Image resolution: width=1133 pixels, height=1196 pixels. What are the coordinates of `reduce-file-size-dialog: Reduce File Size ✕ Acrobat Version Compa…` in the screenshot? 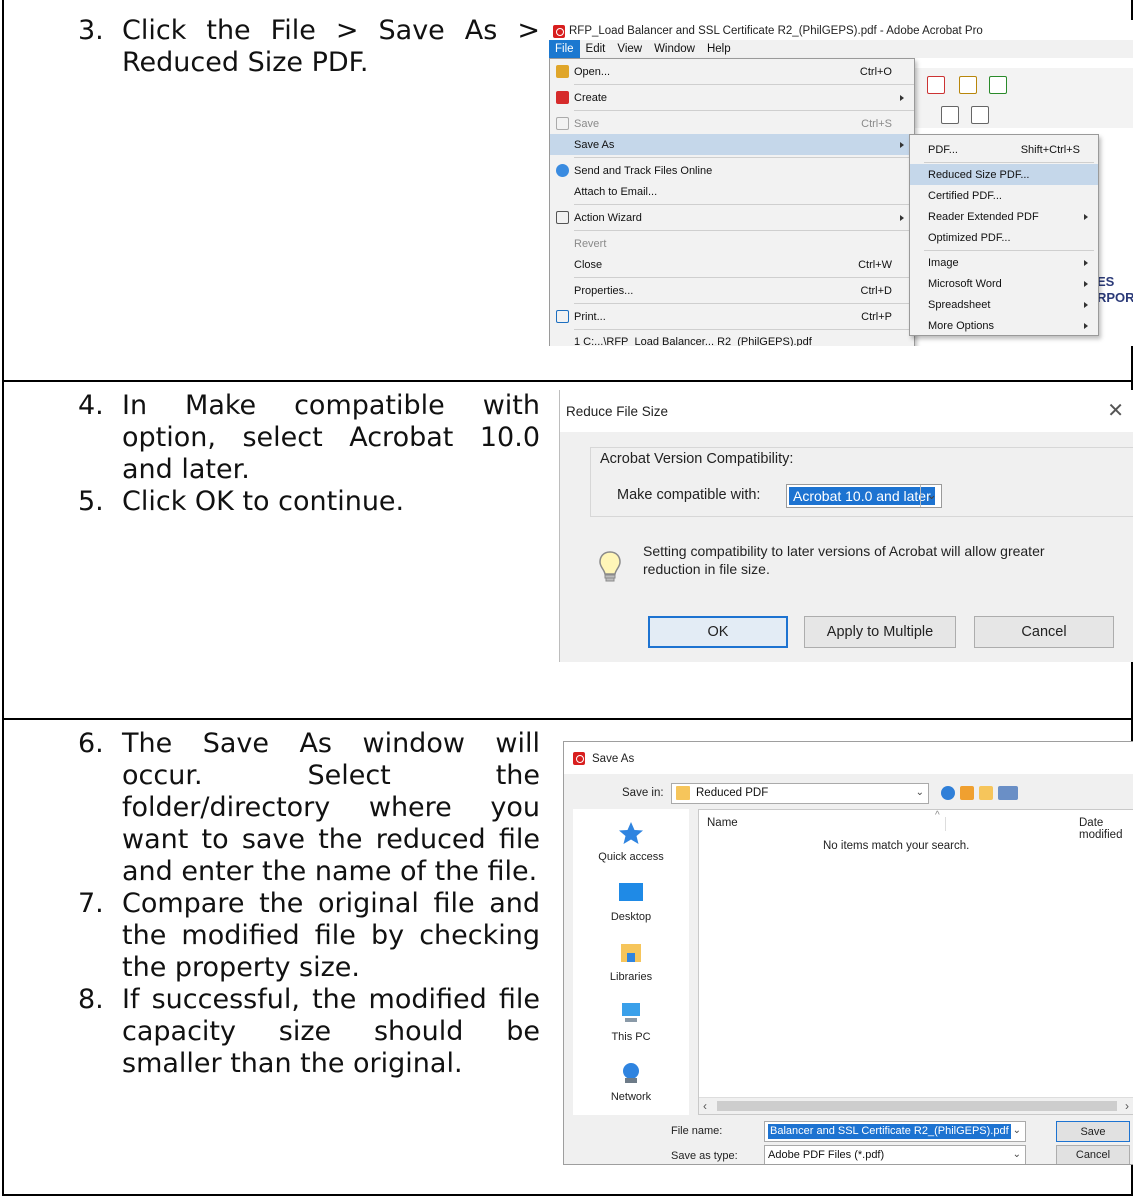 It's located at (846, 526).